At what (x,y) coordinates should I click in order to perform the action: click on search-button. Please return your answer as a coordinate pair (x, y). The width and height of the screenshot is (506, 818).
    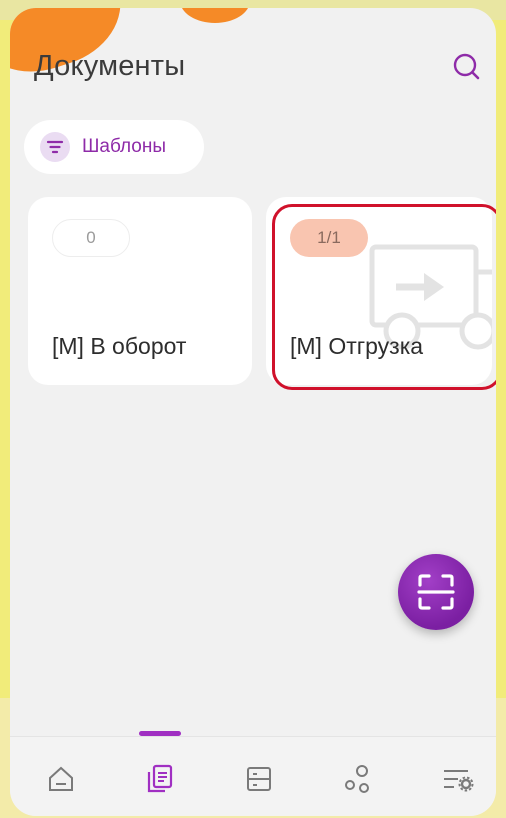
    Looking at the image, I should click on (467, 67).